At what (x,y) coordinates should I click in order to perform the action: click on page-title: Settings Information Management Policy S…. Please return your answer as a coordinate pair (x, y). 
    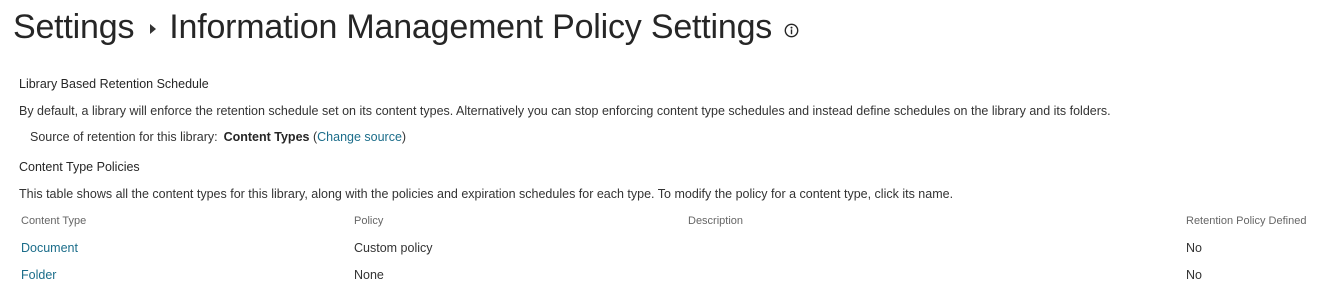
    Looking at the image, I should click on (406, 27).